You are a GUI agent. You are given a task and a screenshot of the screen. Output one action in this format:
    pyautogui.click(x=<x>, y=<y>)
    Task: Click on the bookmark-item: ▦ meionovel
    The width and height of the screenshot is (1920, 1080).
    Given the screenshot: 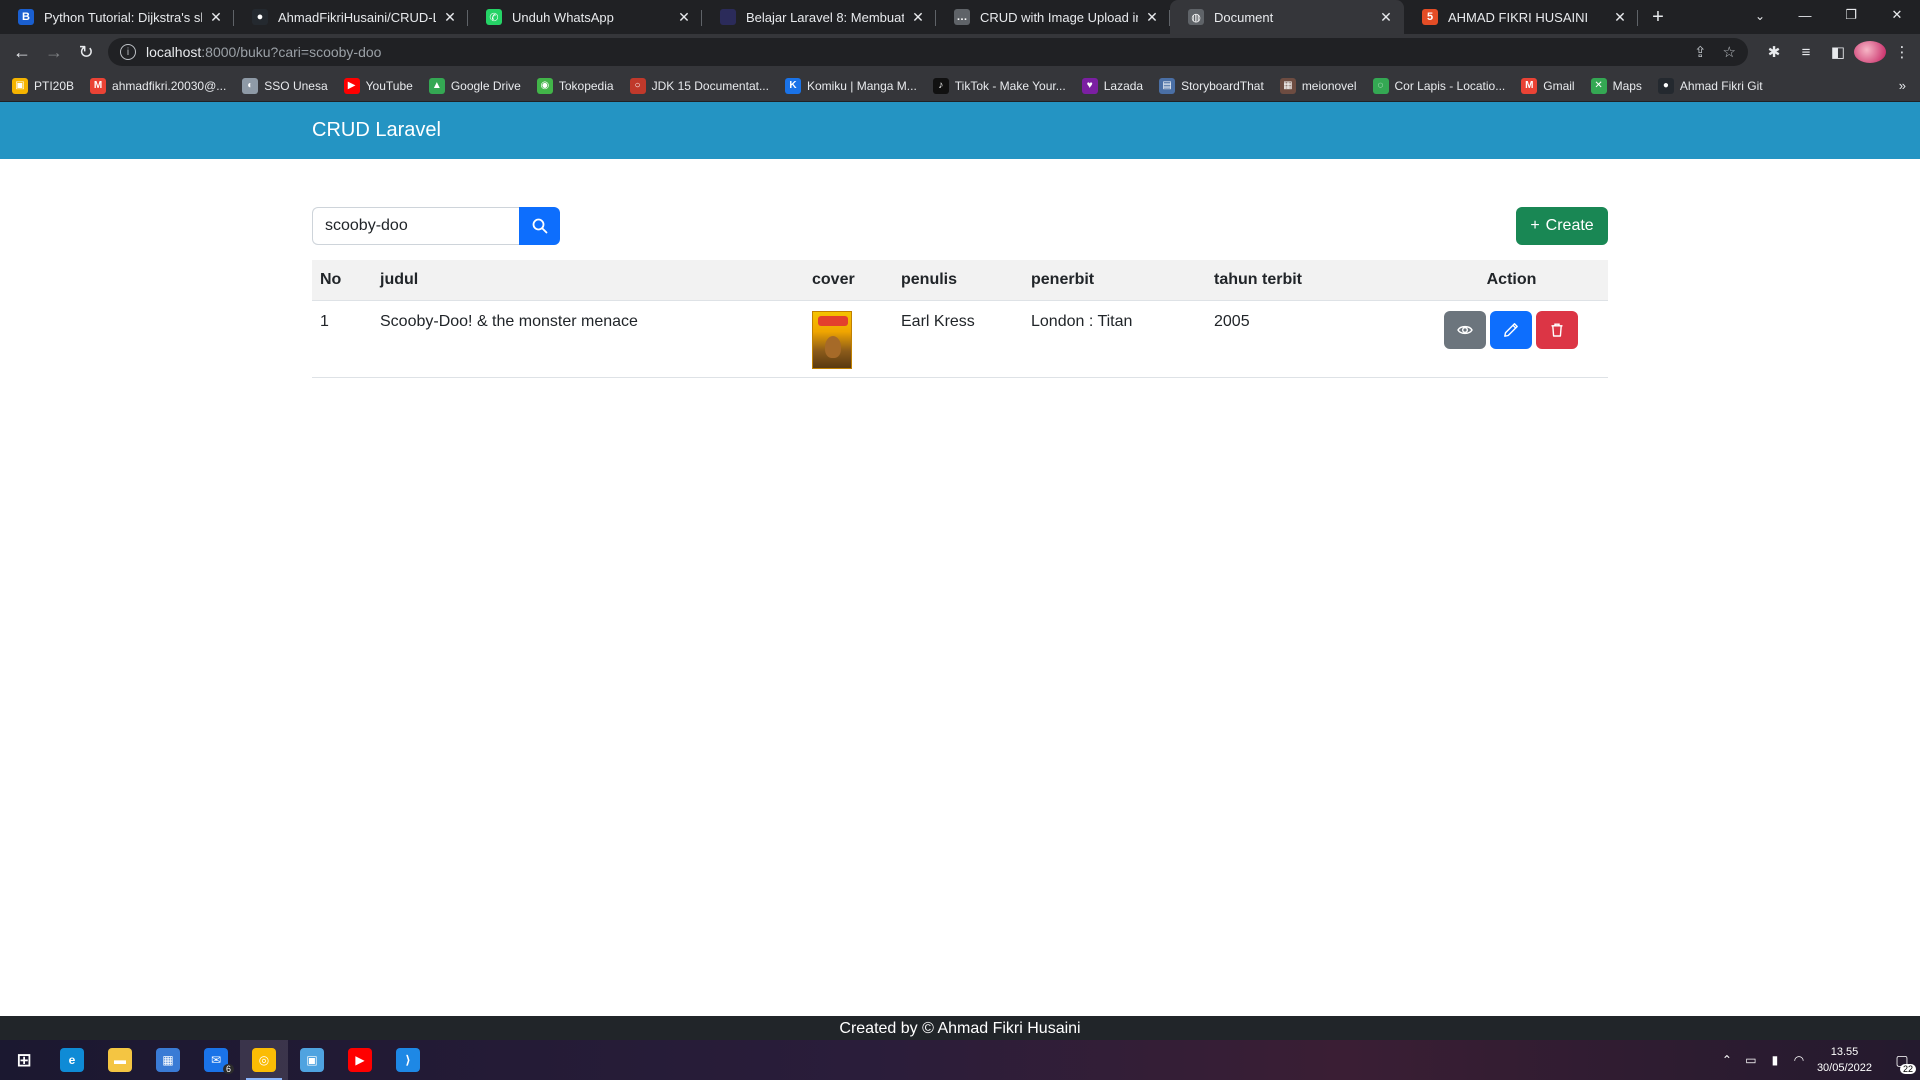 What is the action you would take?
    pyautogui.click(x=1318, y=85)
    